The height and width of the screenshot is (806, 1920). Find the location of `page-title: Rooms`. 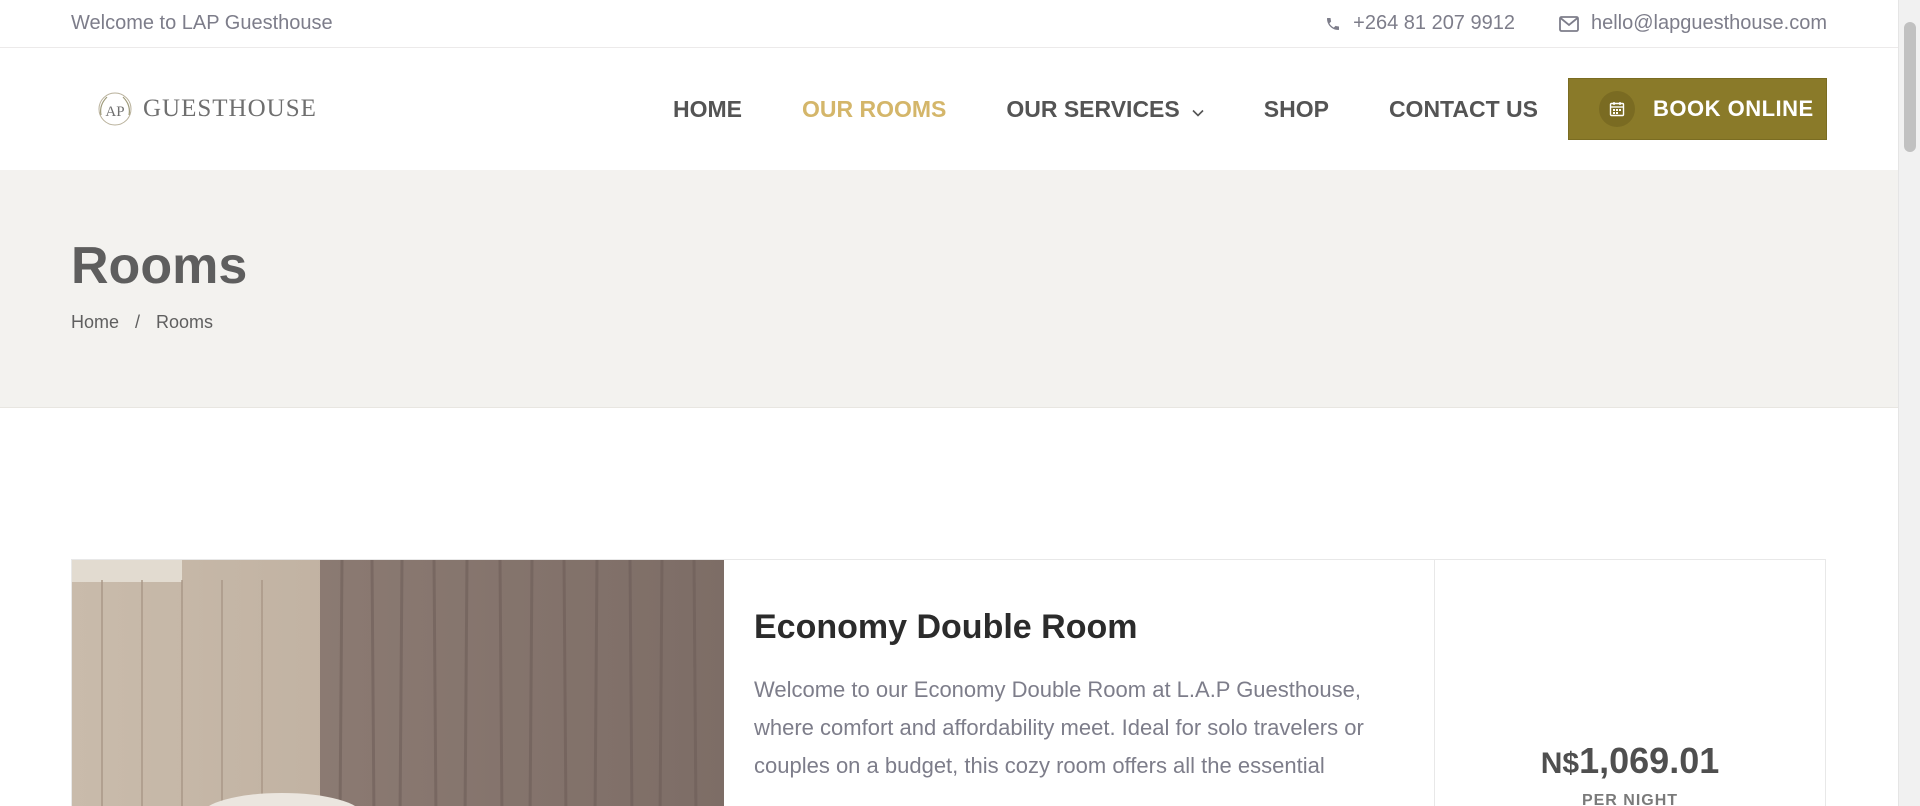

page-title: Rooms is located at coordinates (159, 266).